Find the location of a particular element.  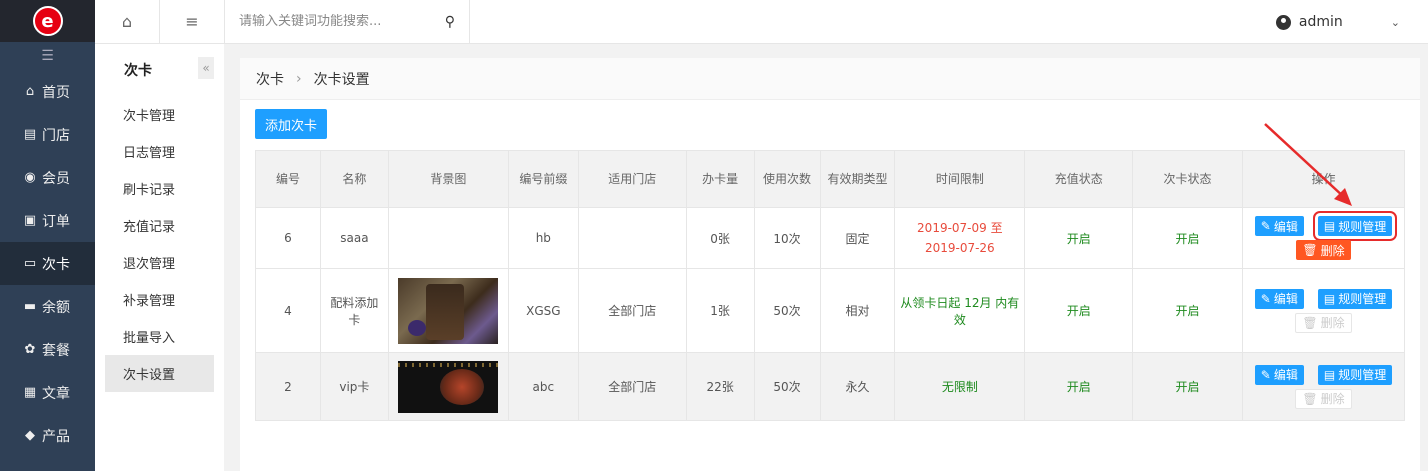

cell-time-limit: 2019-07-09 至 2019-07-26 is located at coordinates (960, 238).